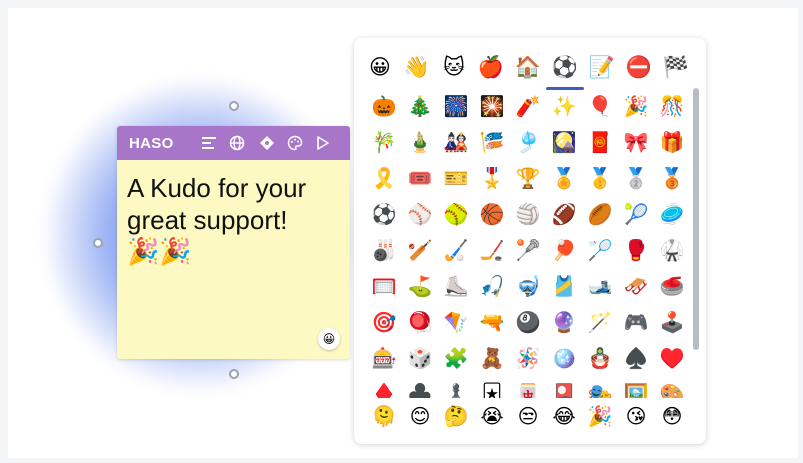 Image resolution: width=803 pixels, height=463 pixels. I want to click on emoji-option: 🎊, so click(671, 106).